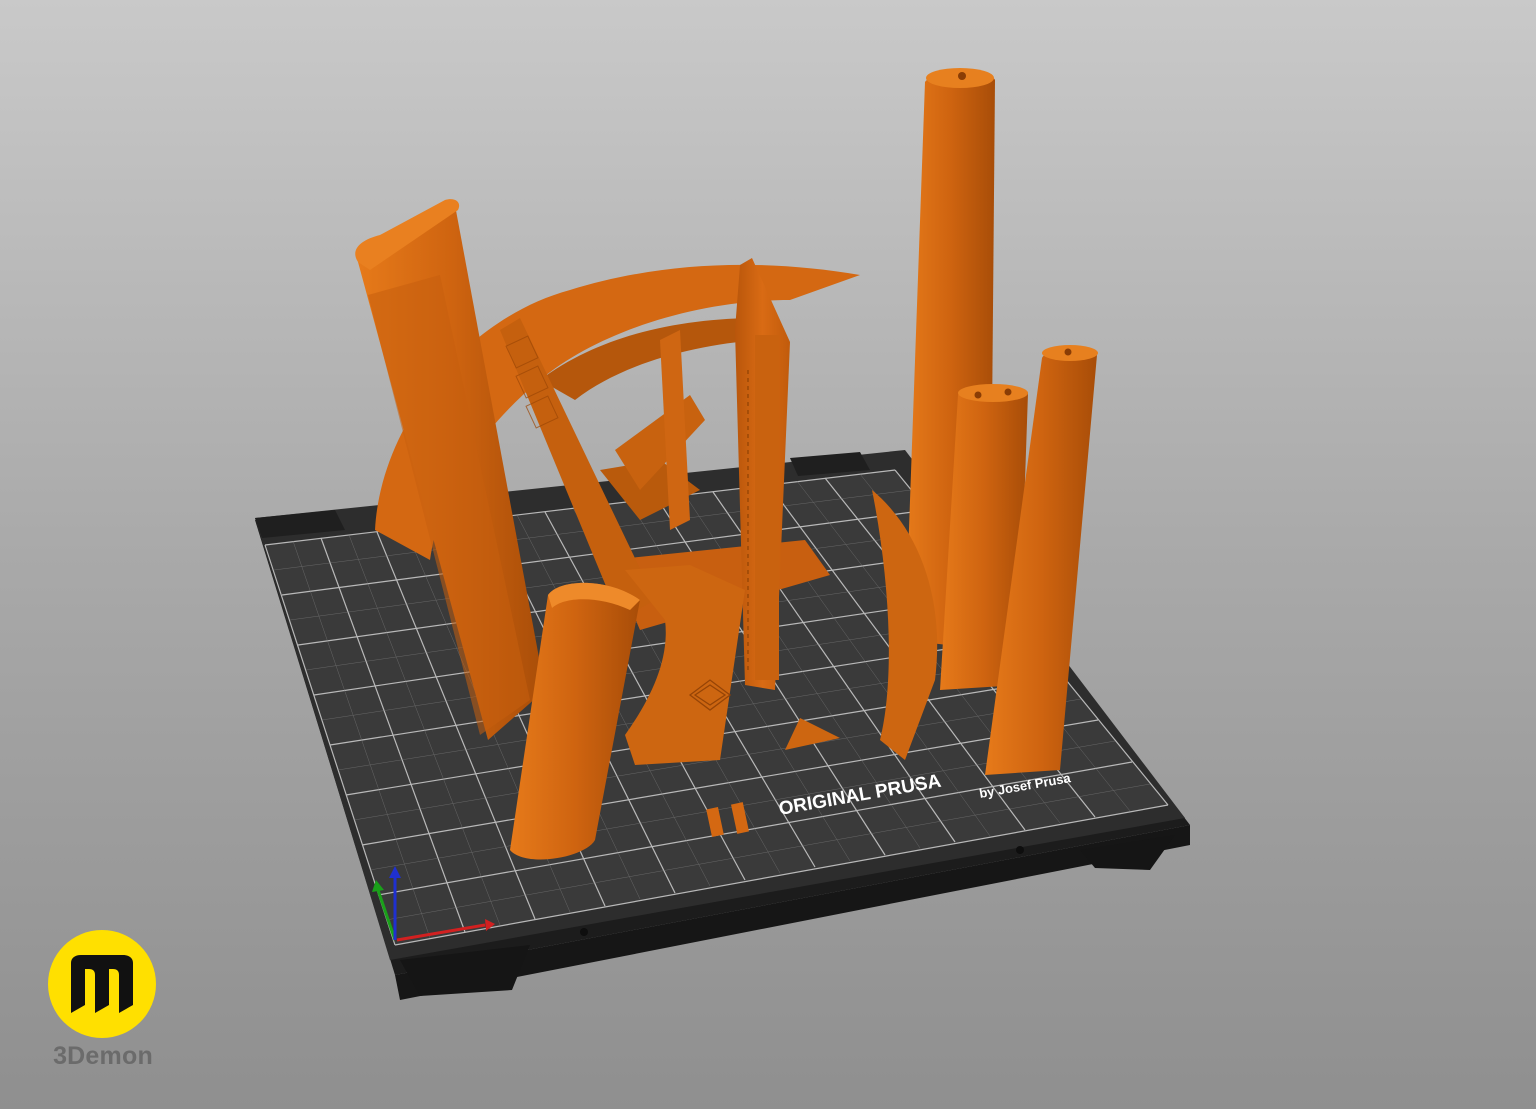 The image size is (1536, 1109). I want to click on 3demon-watermark: 3Demon, so click(103, 1000).